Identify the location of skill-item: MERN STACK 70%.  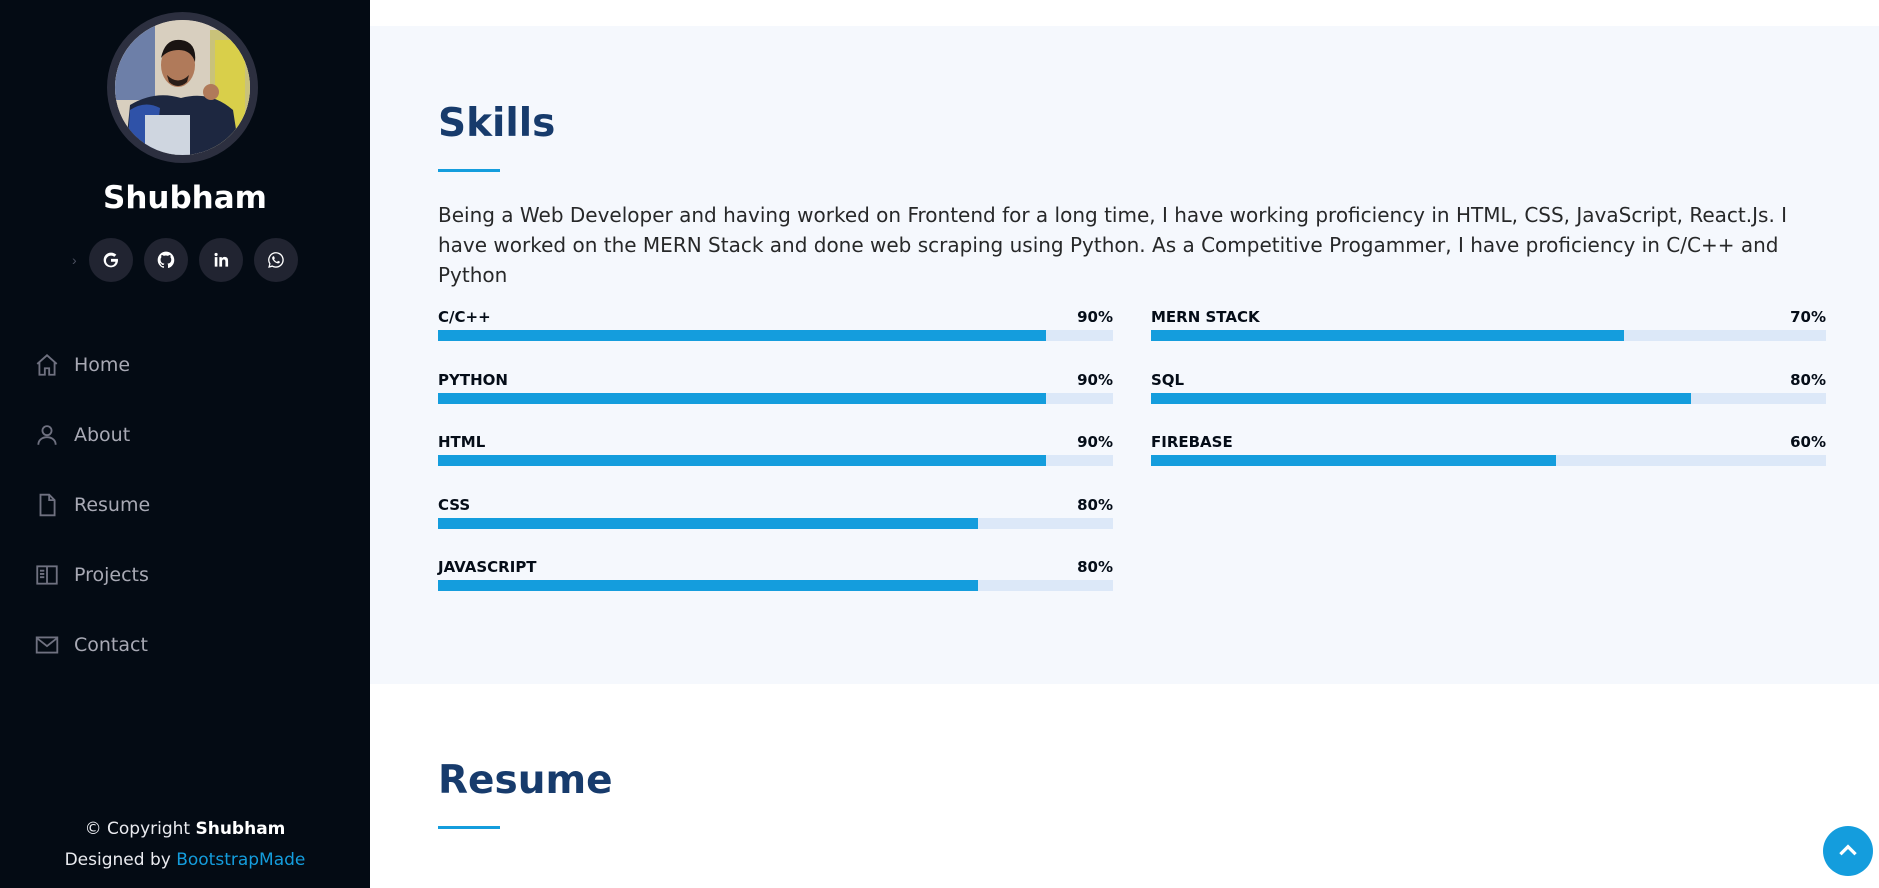
(1488, 330).